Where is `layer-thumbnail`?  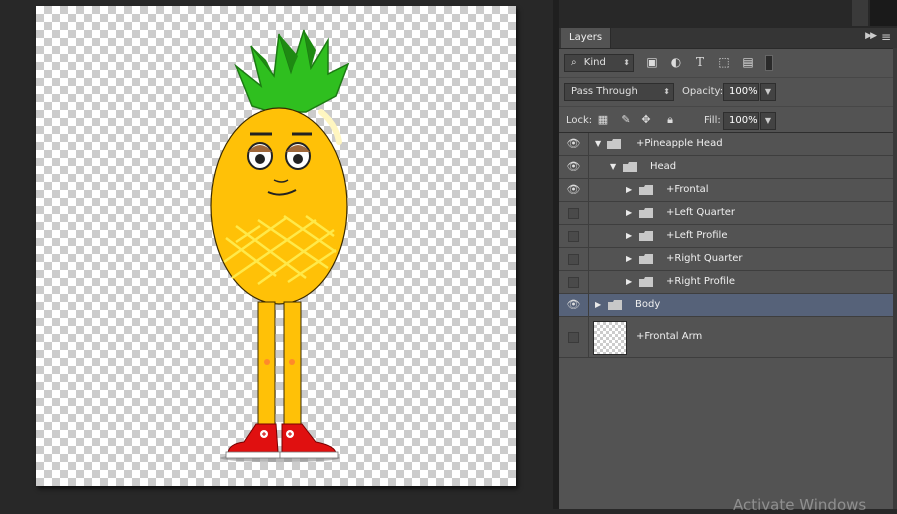 layer-thumbnail is located at coordinates (610, 338).